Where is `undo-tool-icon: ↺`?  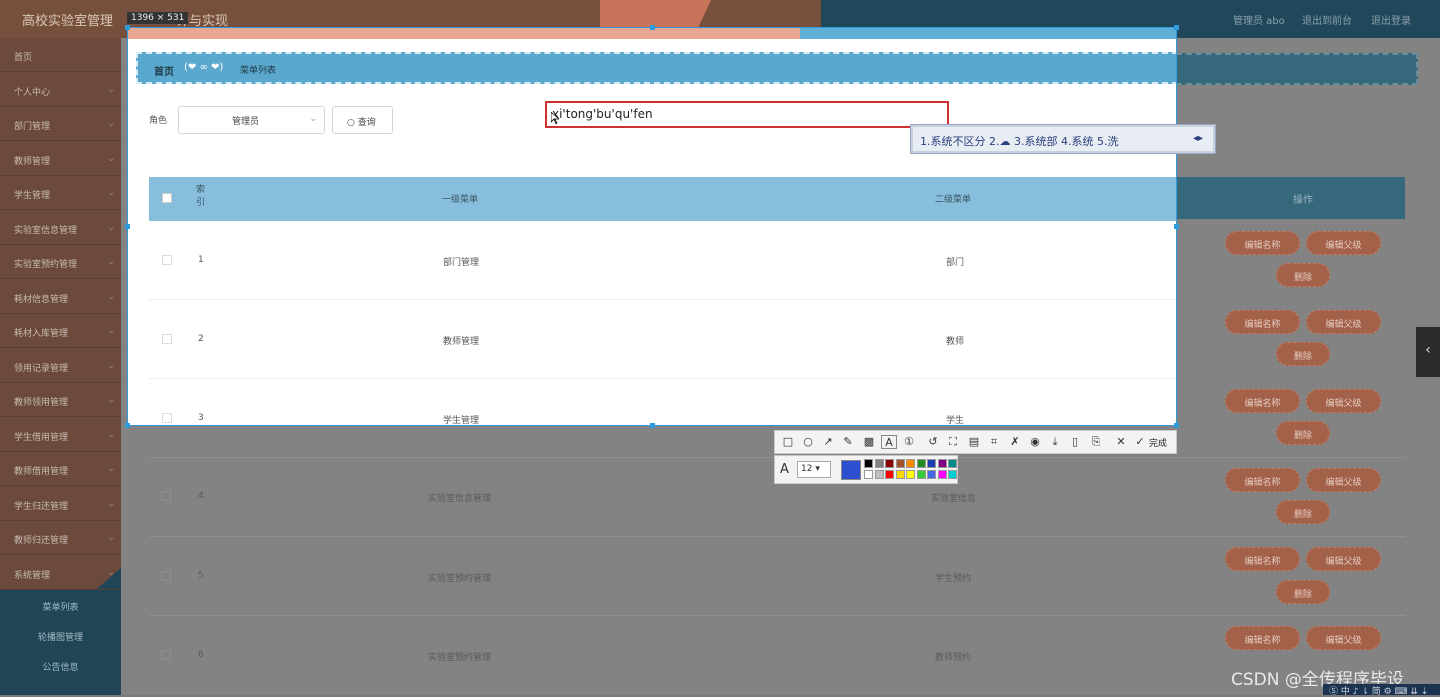
undo-tool-icon: ↺ is located at coordinates (933, 442).